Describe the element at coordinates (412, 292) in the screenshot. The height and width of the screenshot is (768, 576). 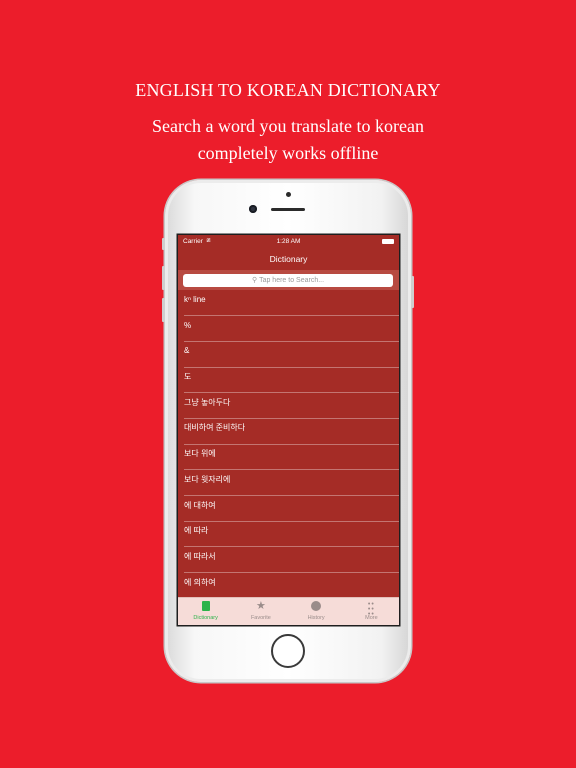
I see `power-button` at that location.